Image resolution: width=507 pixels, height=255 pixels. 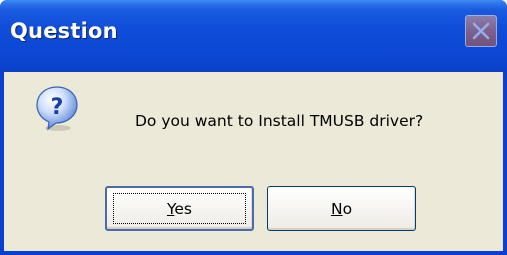 I want to click on close-icon, so click(x=481, y=31).